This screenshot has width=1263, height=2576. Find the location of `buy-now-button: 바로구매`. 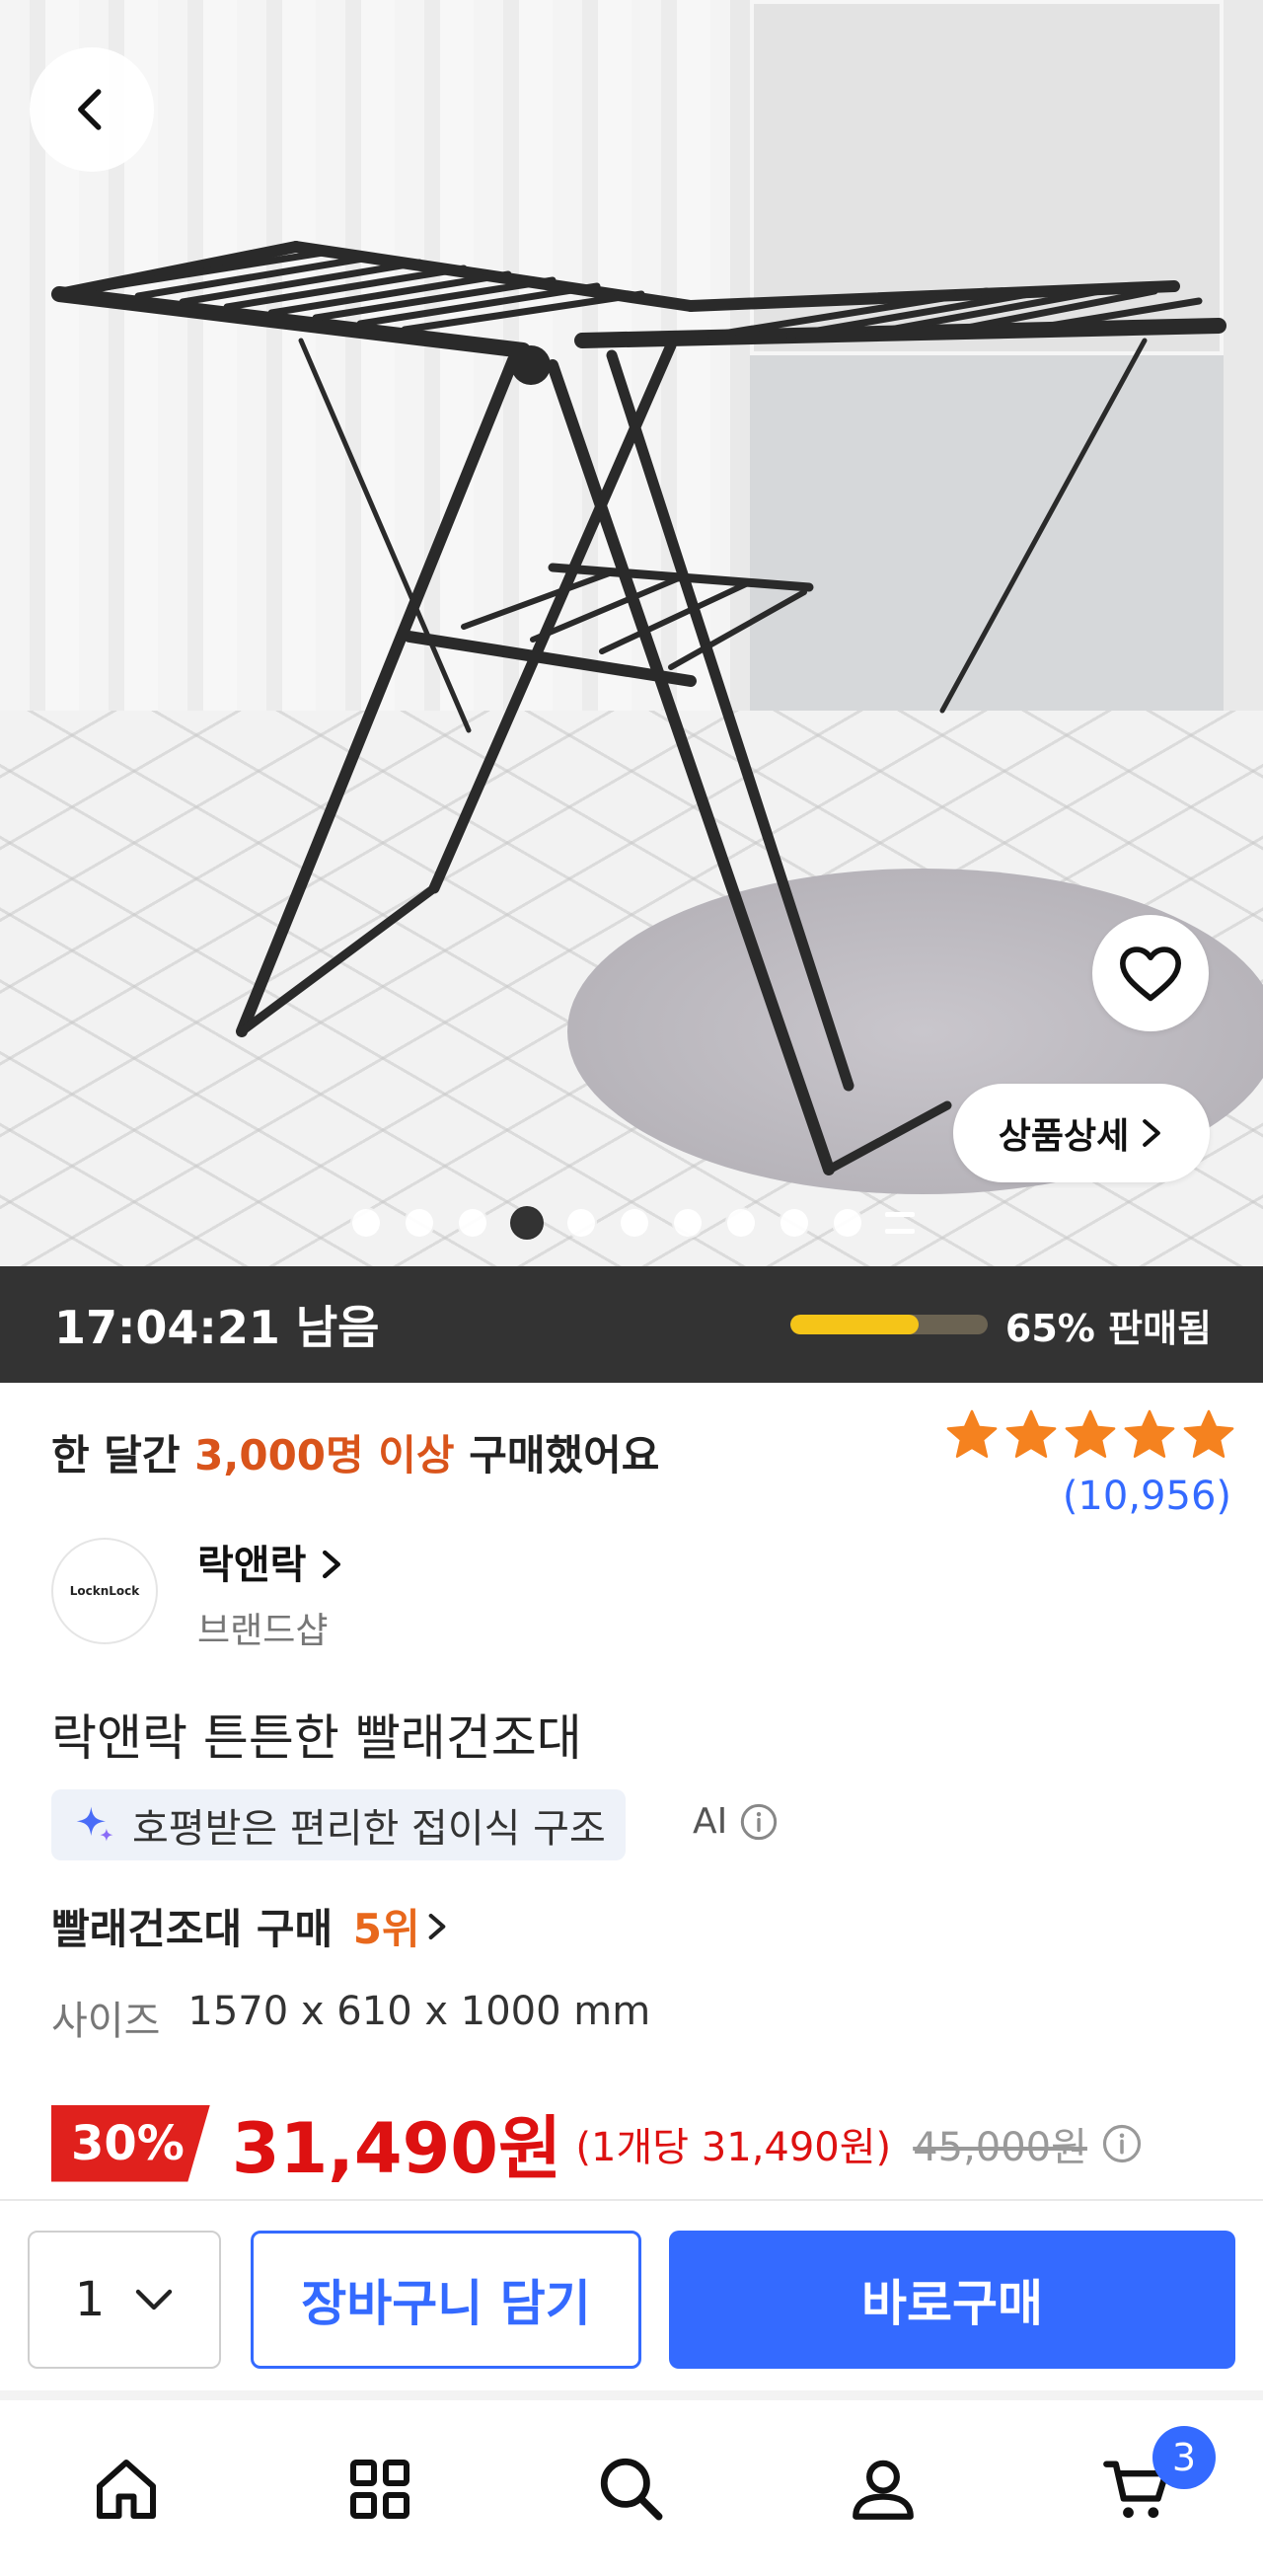

buy-now-button: 바로구매 is located at coordinates (952, 2300).